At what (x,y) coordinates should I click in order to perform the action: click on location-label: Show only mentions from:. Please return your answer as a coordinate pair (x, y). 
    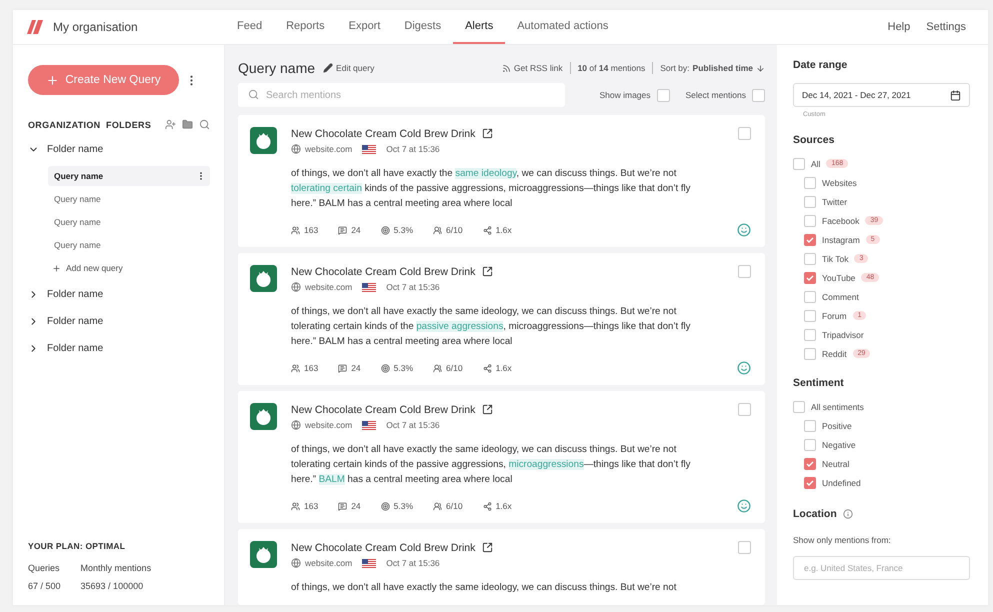
    Looking at the image, I should click on (842, 540).